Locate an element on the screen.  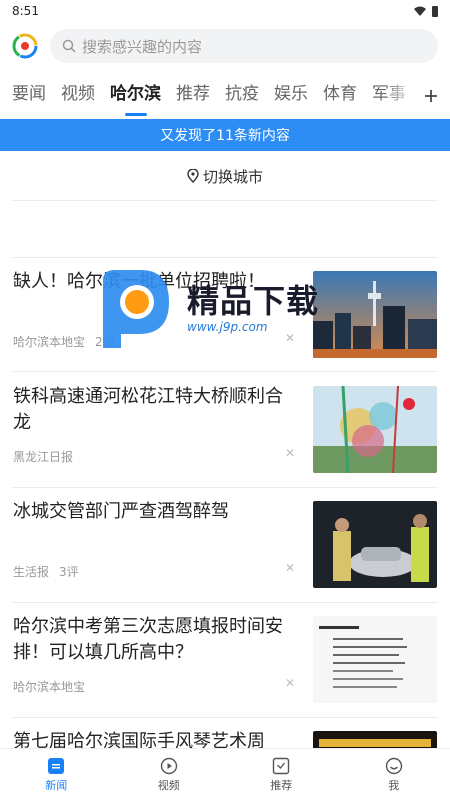
tab-entertainment: 娱乐 is located at coordinates (291, 96).